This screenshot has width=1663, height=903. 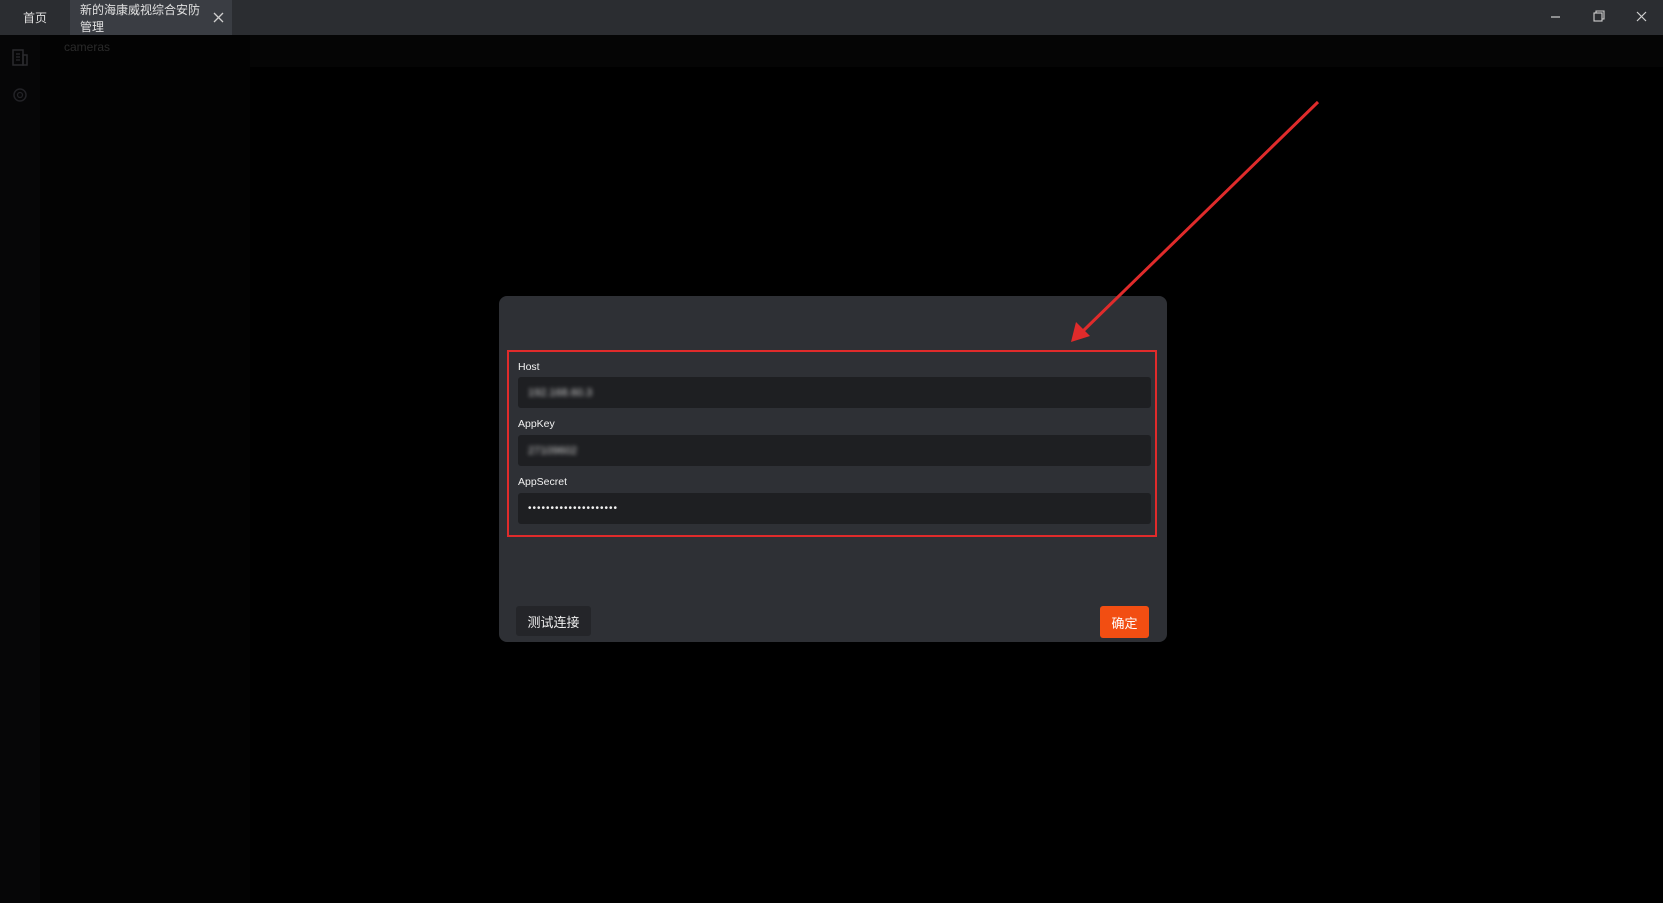 I want to click on minimize-icon, so click(x=1555, y=18).